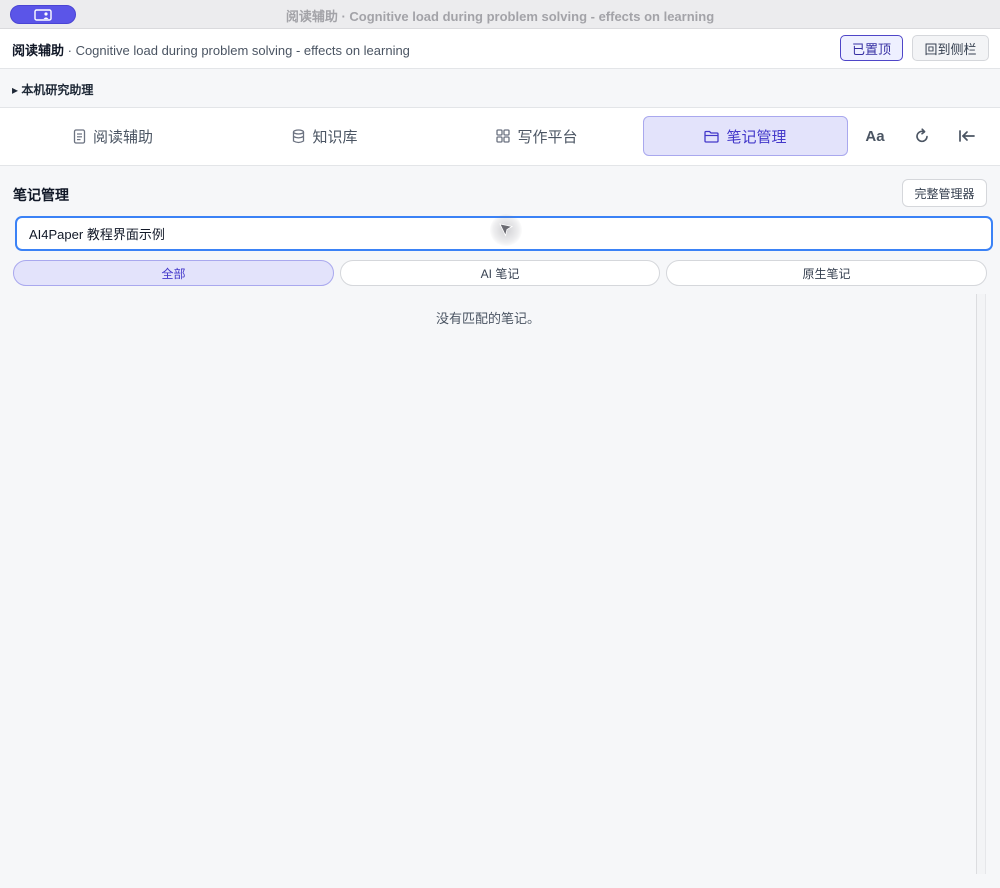 Image resolution: width=1000 pixels, height=888 pixels. What do you see at coordinates (487, 318) in the screenshot?
I see `empty-state-message: 没有匹配的笔记。` at bounding box center [487, 318].